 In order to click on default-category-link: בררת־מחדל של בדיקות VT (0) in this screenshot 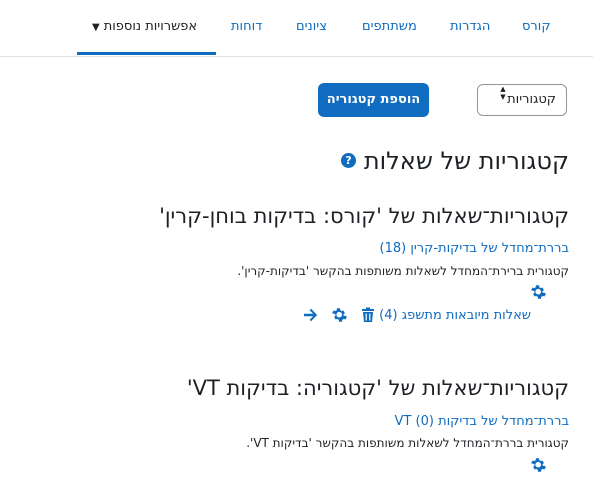, I will do `click(482, 422)`.